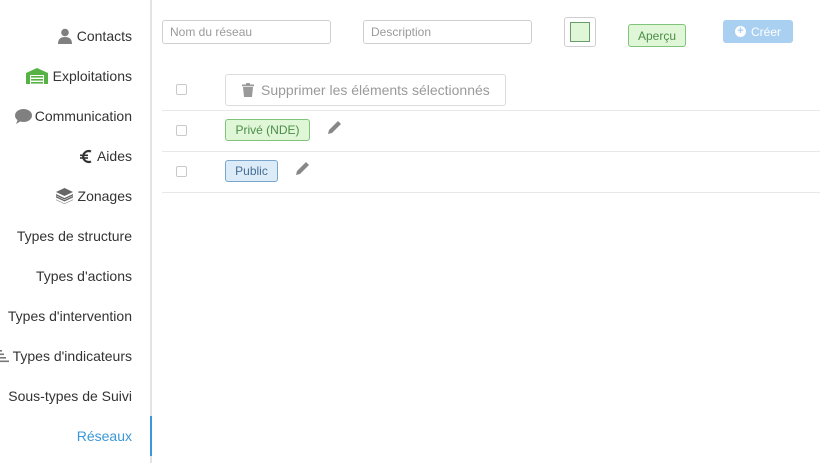 The image size is (820, 463). I want to click on sidebar-item-label: Réseaux, so click(104, 436).